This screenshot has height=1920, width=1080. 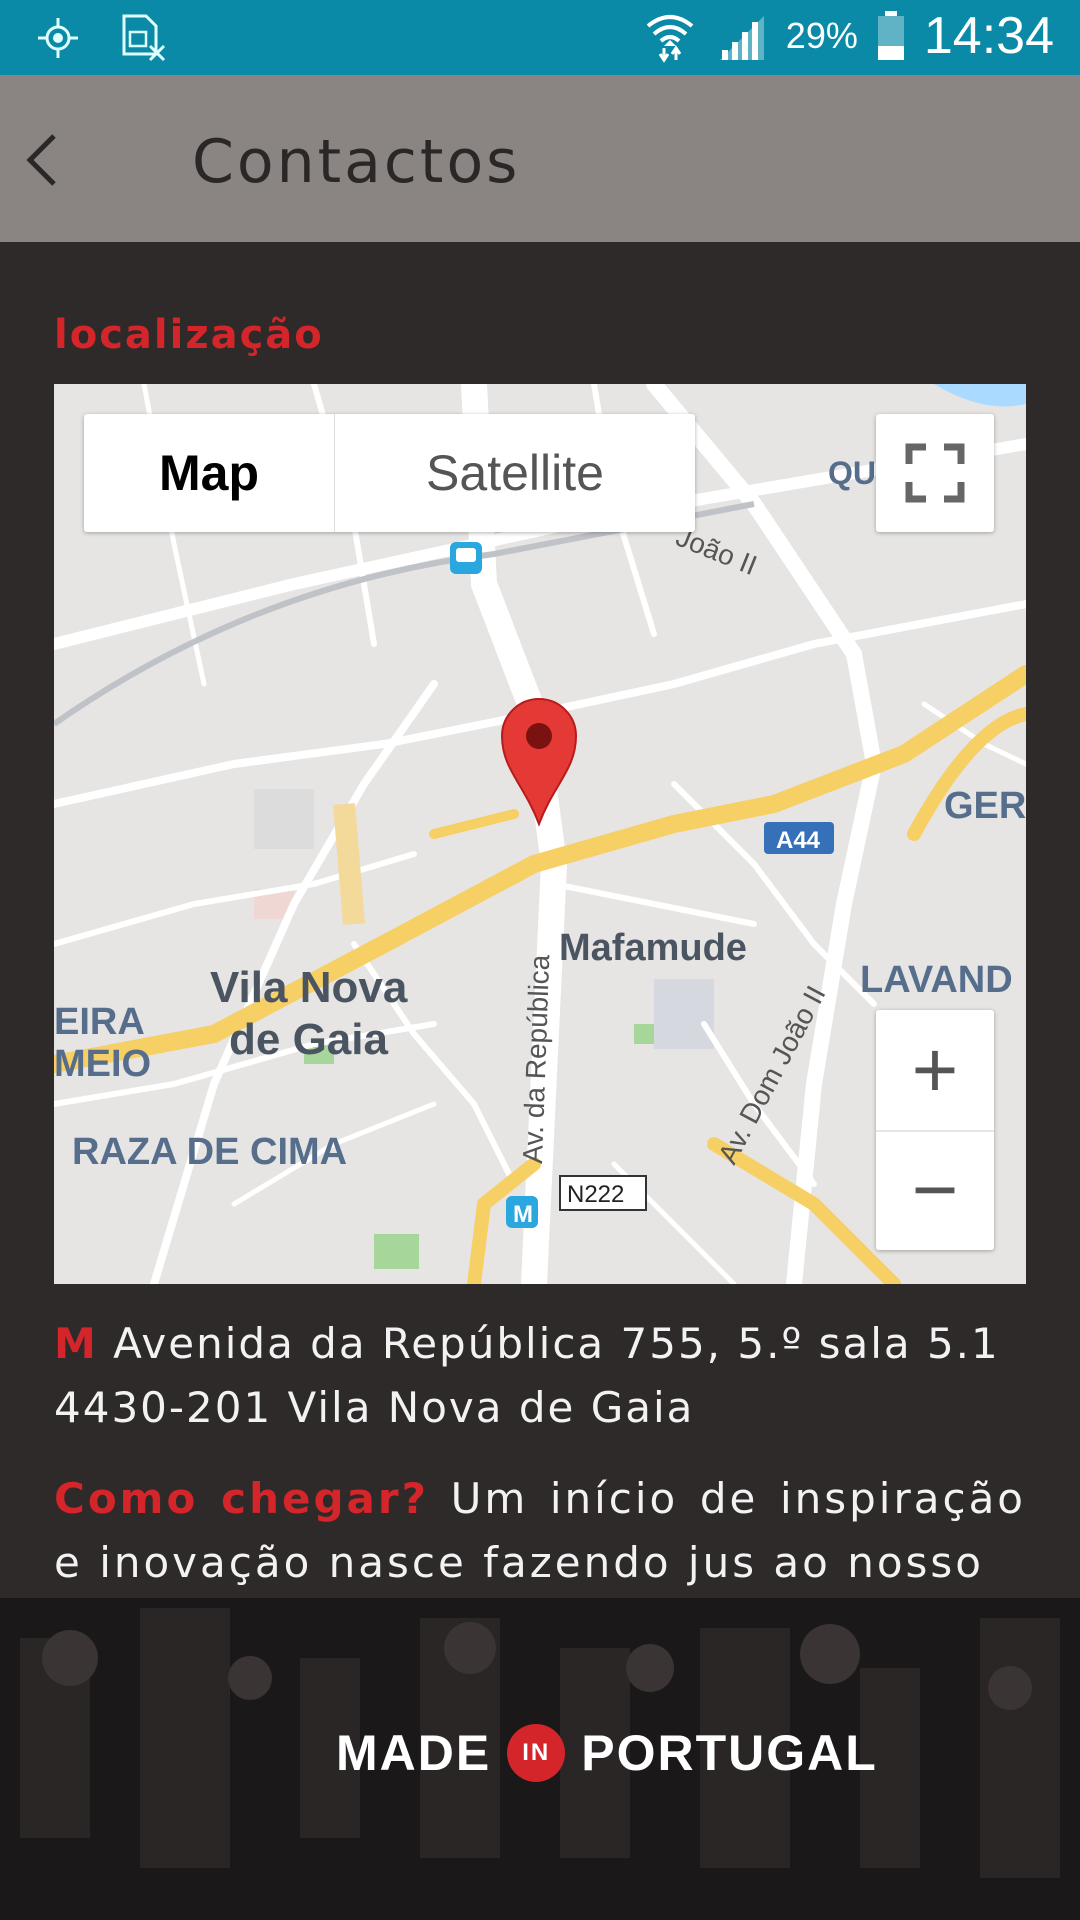 What do you see at coordinates (595, 1194) in the screenshot?
I see `road-label-n222: N222` at bounding box center [595, 1194].